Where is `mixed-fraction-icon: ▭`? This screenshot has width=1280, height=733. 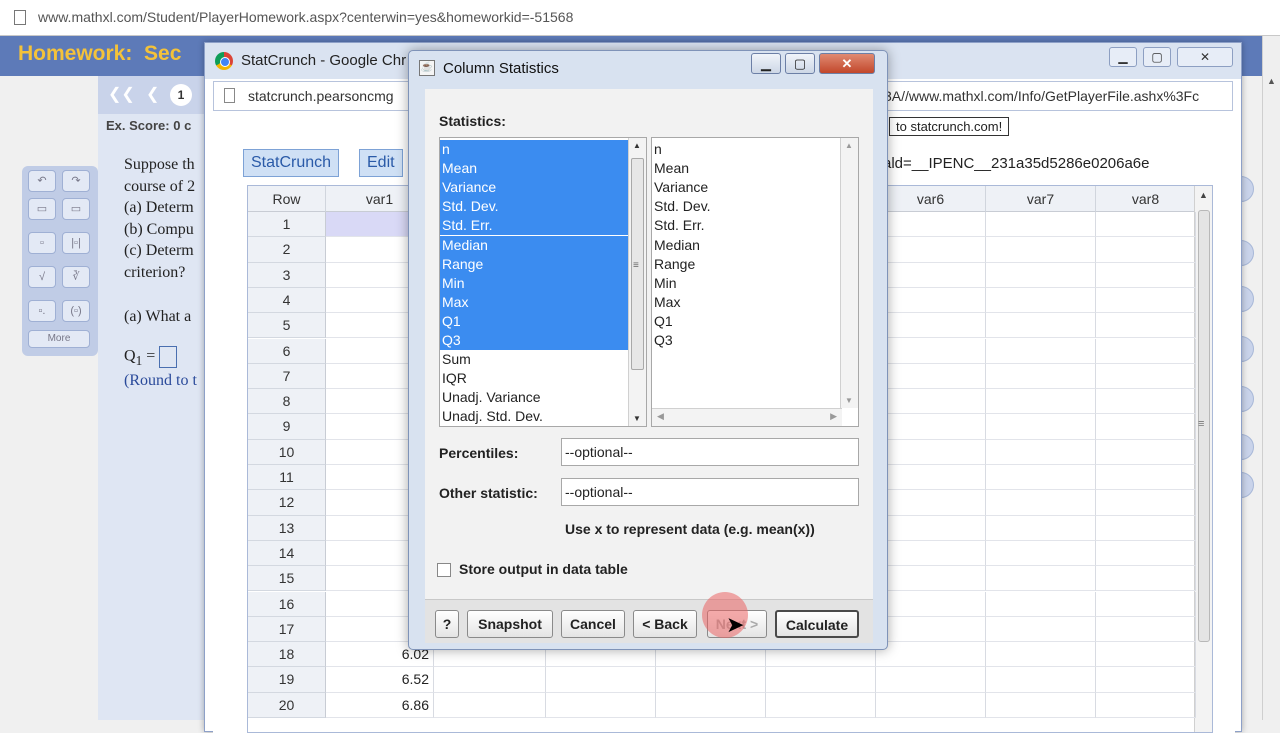
mixed-fraction-icon: ▭ is located at coordinates (76, 209).